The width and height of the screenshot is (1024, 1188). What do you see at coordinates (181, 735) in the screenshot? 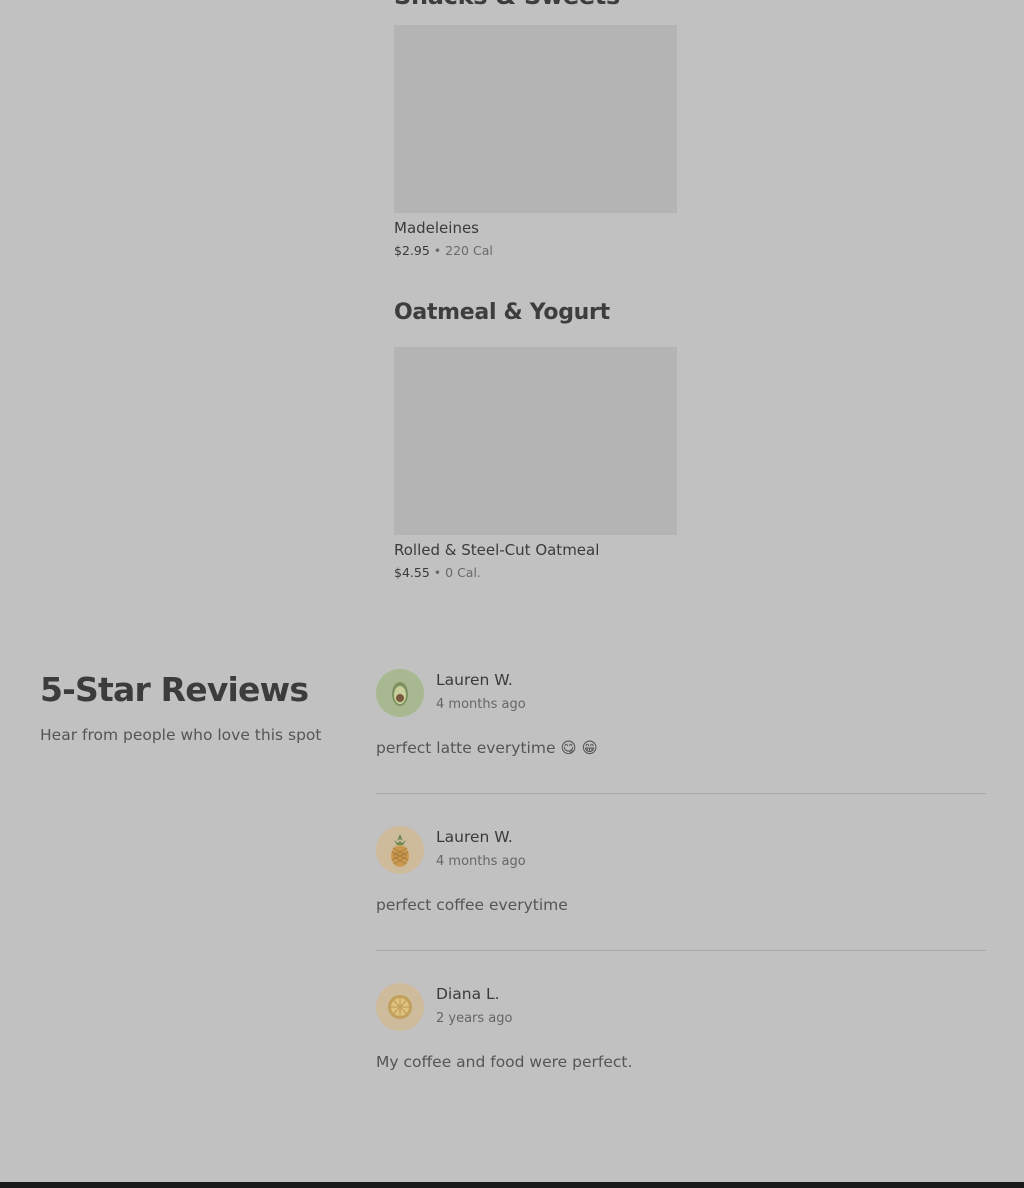
I see `reviews-subheading: Hear from people who love this spot` at bounding box center [181, 735].